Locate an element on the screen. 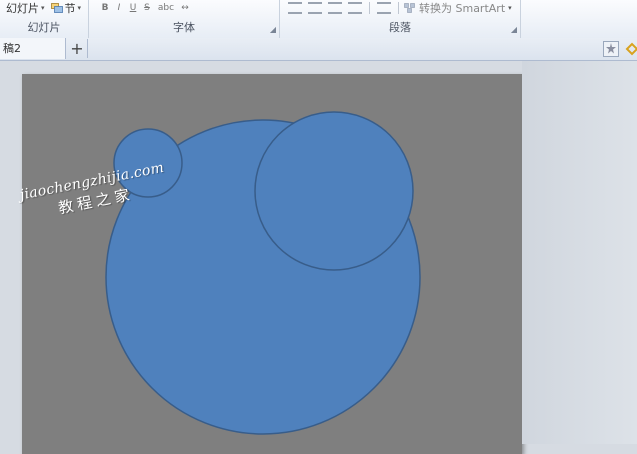 The height and width of the screenshot is (454, 637). smartart-icon is located at coordinates (409, 8).